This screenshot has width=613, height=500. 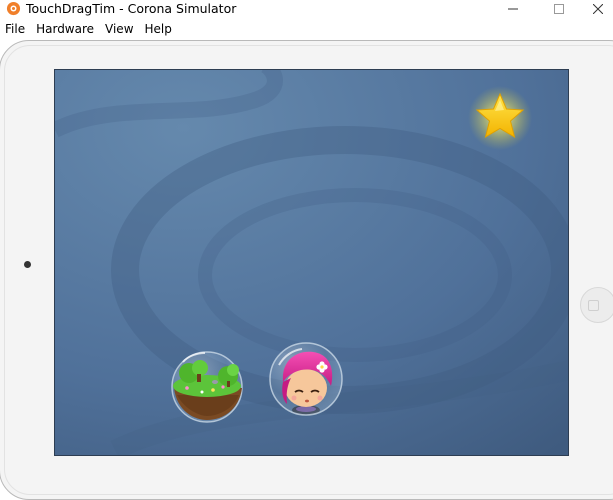 I want to click on menu-hardware: Hardware, so click(x=66, y=29).